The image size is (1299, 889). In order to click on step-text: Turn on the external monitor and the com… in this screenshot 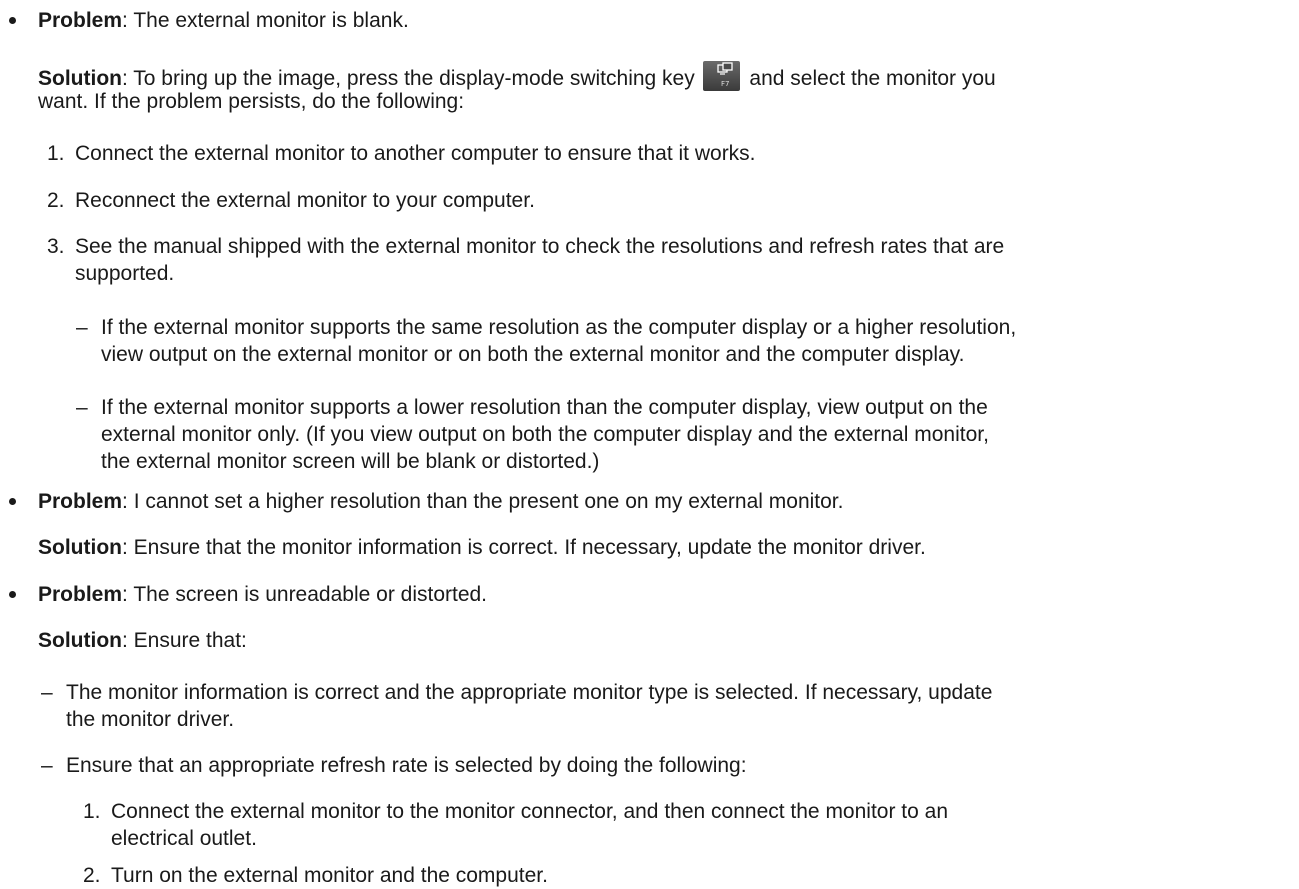, I will do `click(329, 875)`.